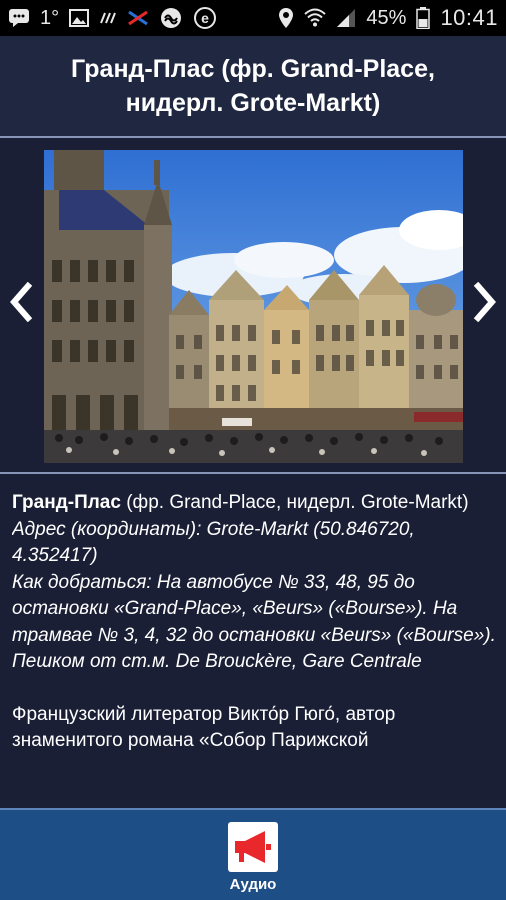  Describe the element at coordinates (50, 17) in the screenshot. I see `temperature-text: 1°` at that location.